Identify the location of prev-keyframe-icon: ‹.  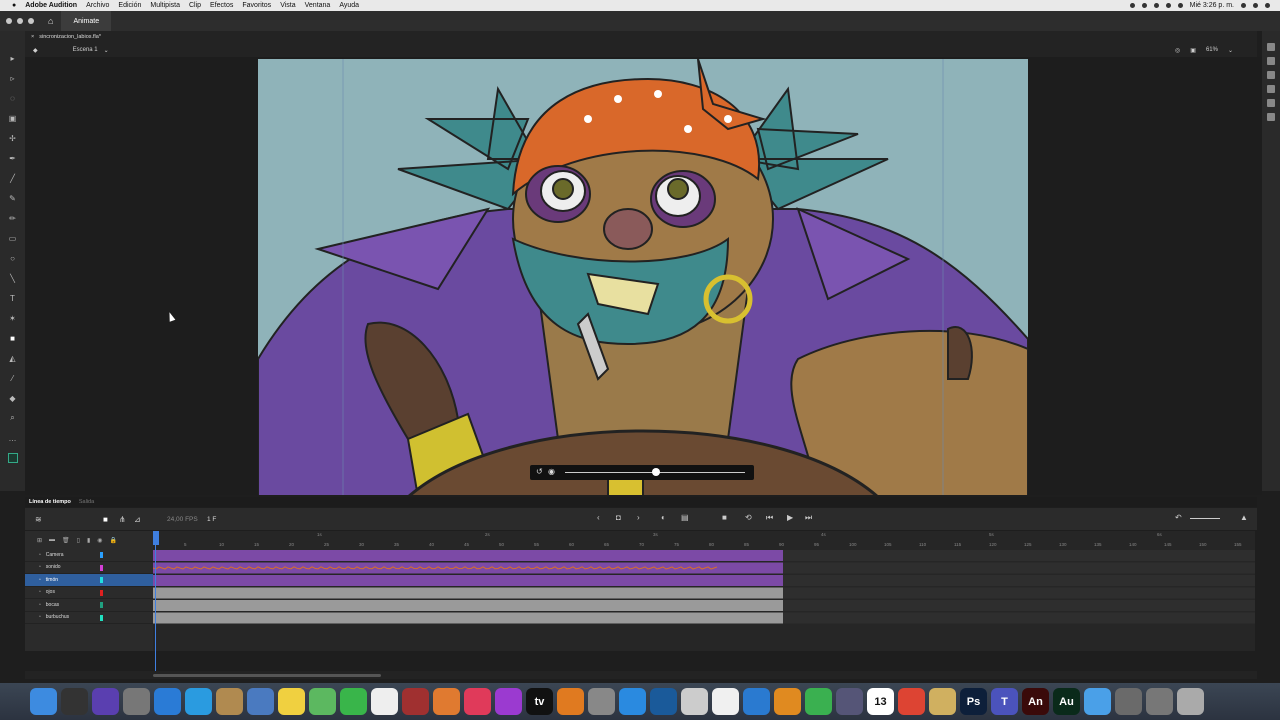
(598, 517).